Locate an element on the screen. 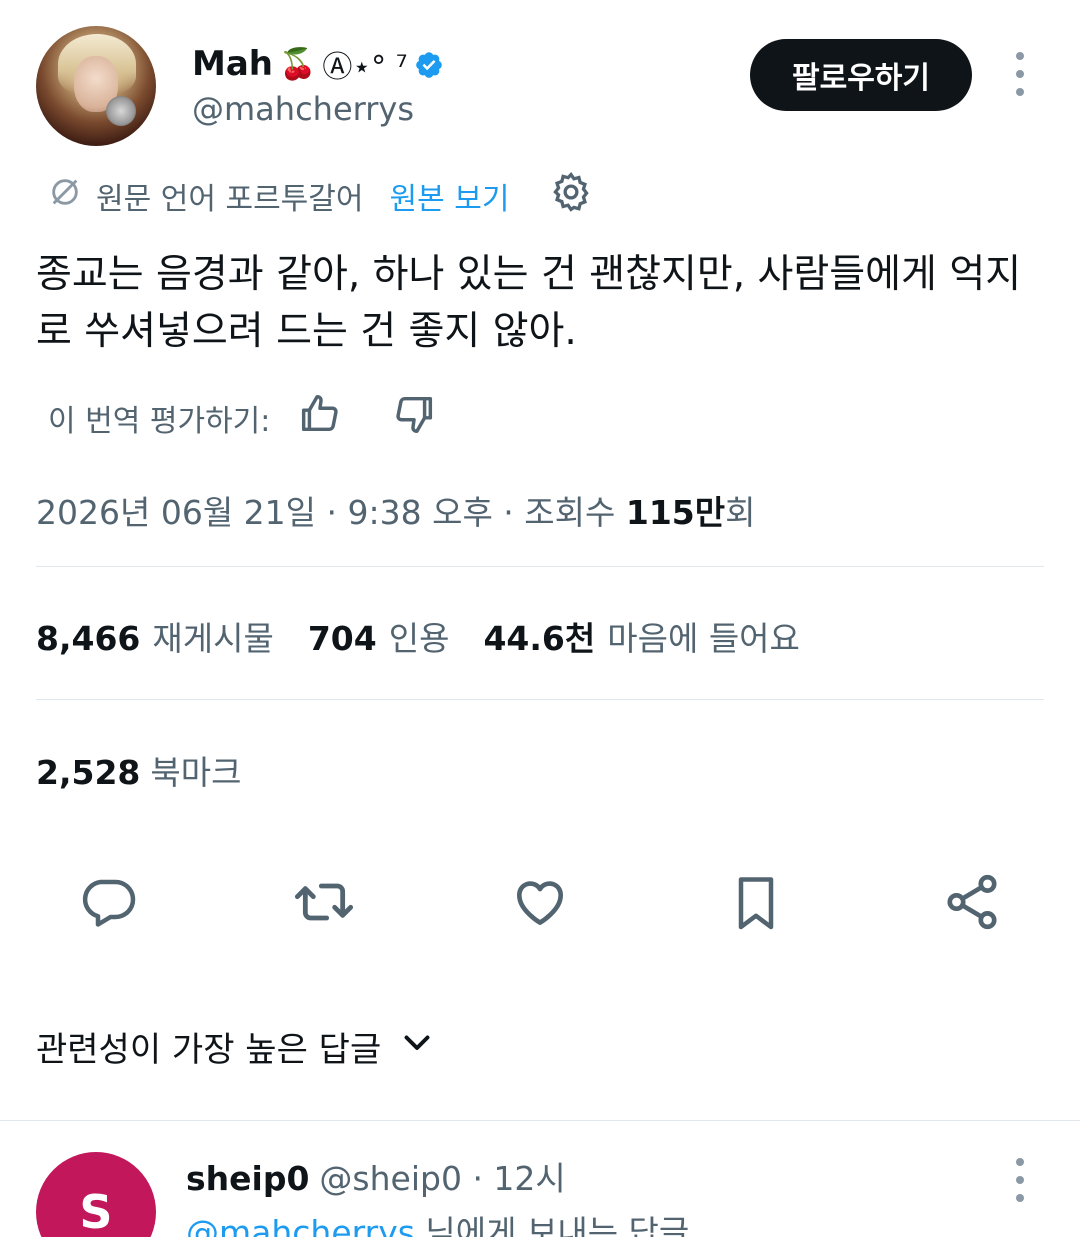 The height and width of the screenshot is (1237, 1080). replying-to: @mahcherrys 님에게 보내는 답글 is located at coordinates (437, 1221).